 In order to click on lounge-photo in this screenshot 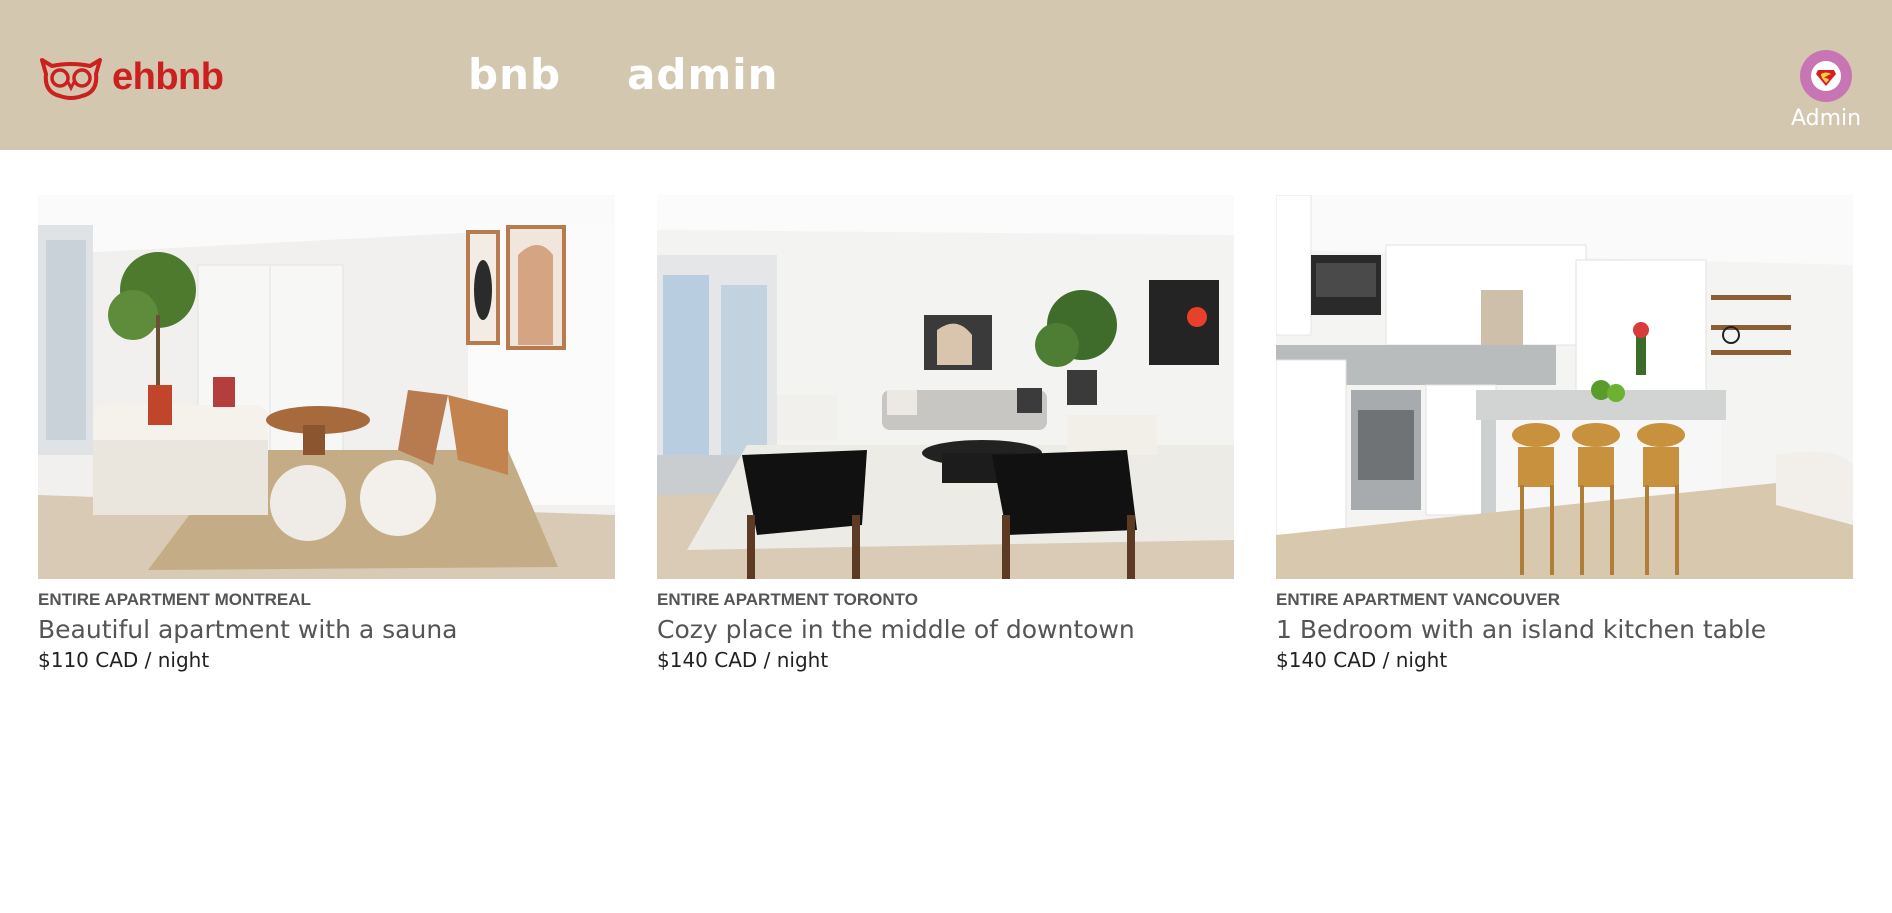, I will do `click(945, 387)`.